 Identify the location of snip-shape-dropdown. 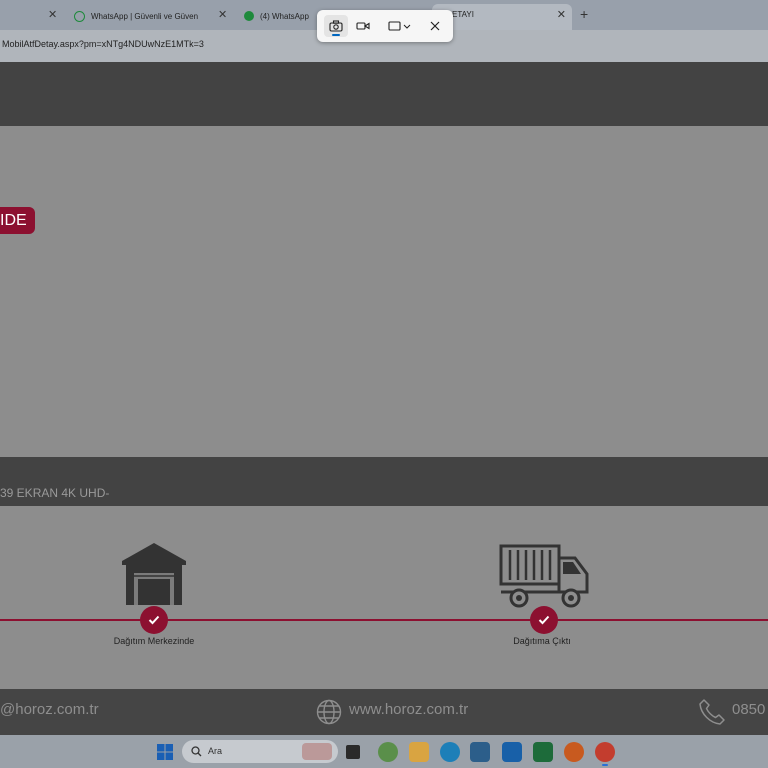
(400, 26).